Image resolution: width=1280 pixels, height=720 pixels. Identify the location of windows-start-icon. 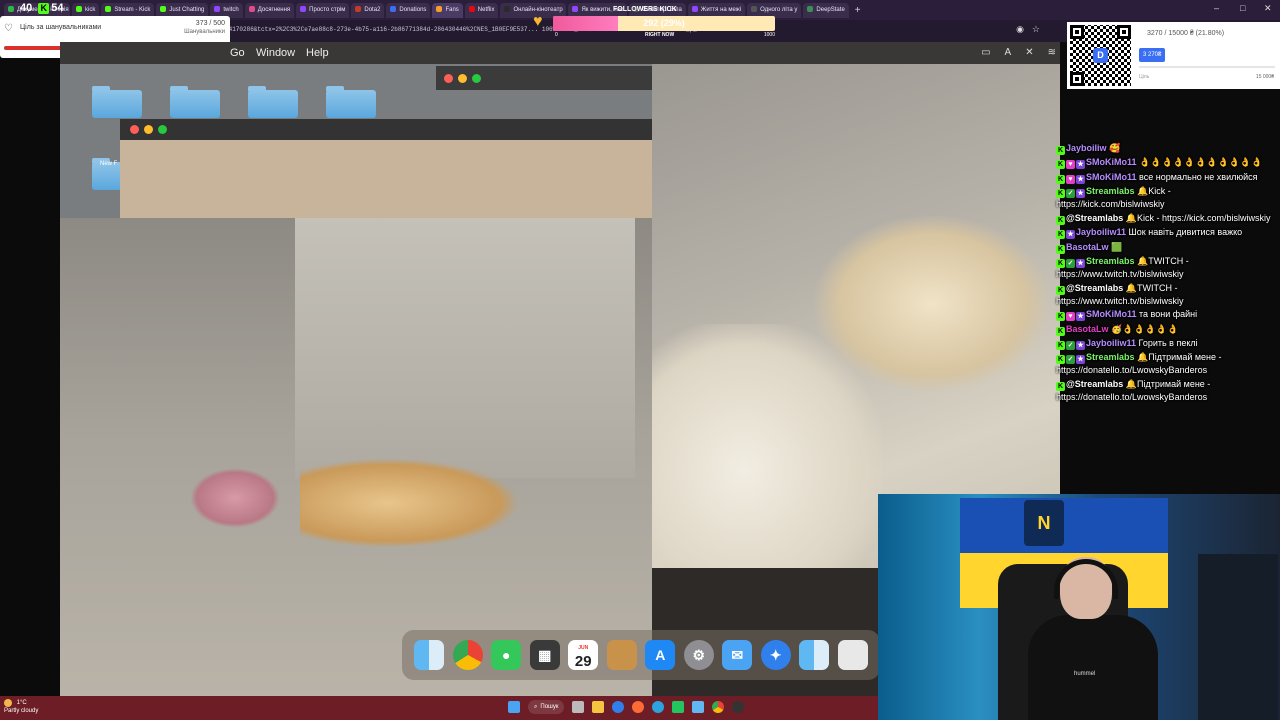
(514, 707).